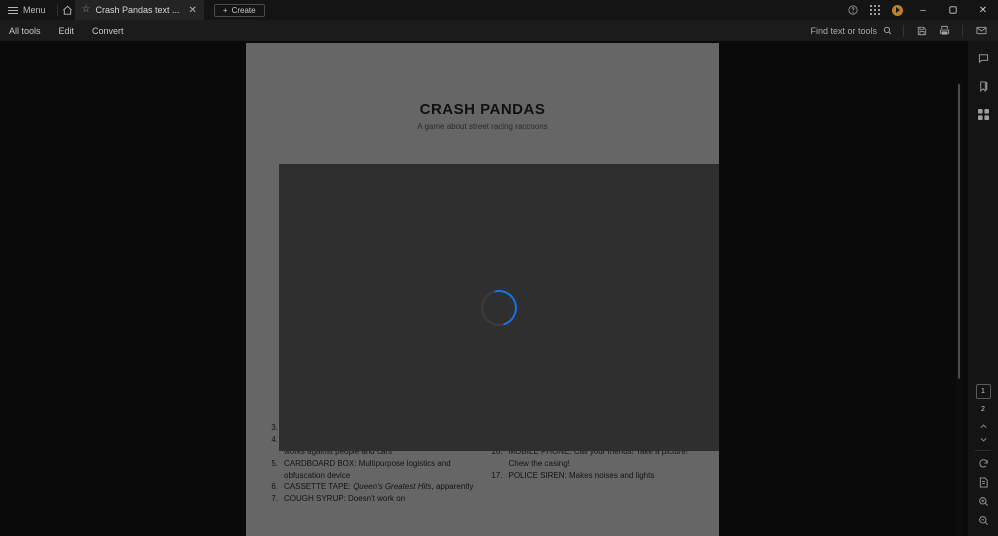 The width and height of the screenshot is (998, 536). Describe the element at coordinates (853, 10) in the screenshot. I see `help-circle-icon` at that location.